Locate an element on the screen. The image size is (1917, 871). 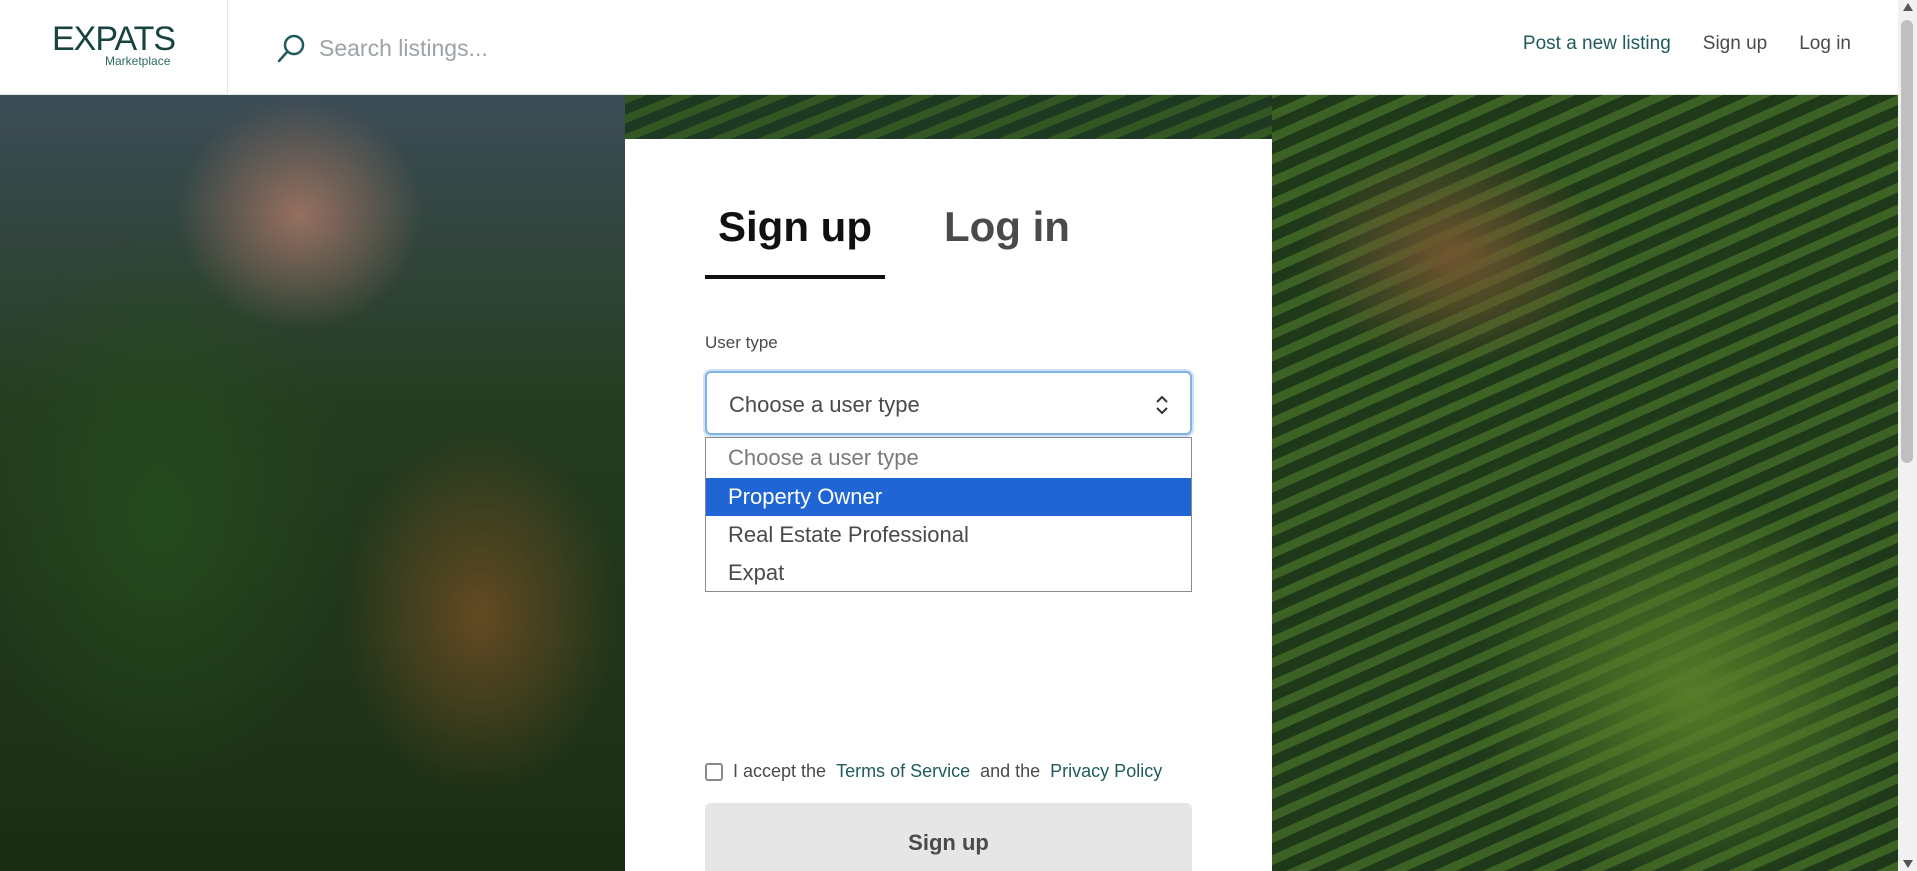
logo-sub-text: Marketplace is located at coordinates (138, 61).